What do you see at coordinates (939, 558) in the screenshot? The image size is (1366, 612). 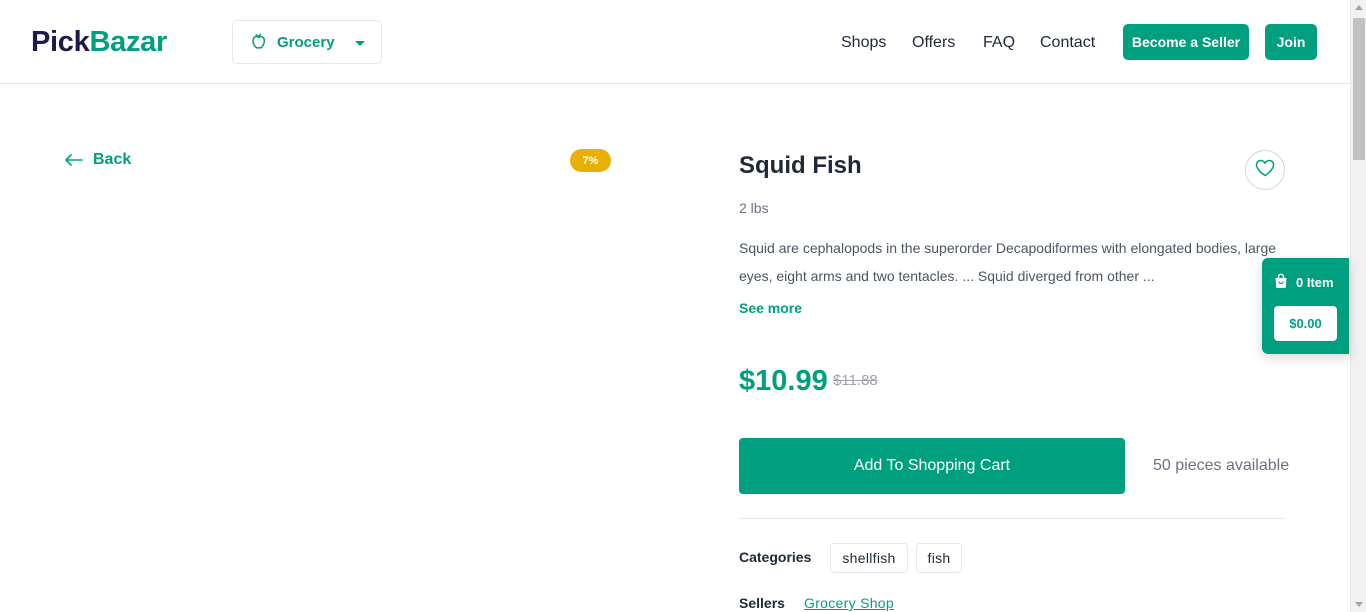 I see `category-tag-fish: fish` at bounding box center [939, 558].